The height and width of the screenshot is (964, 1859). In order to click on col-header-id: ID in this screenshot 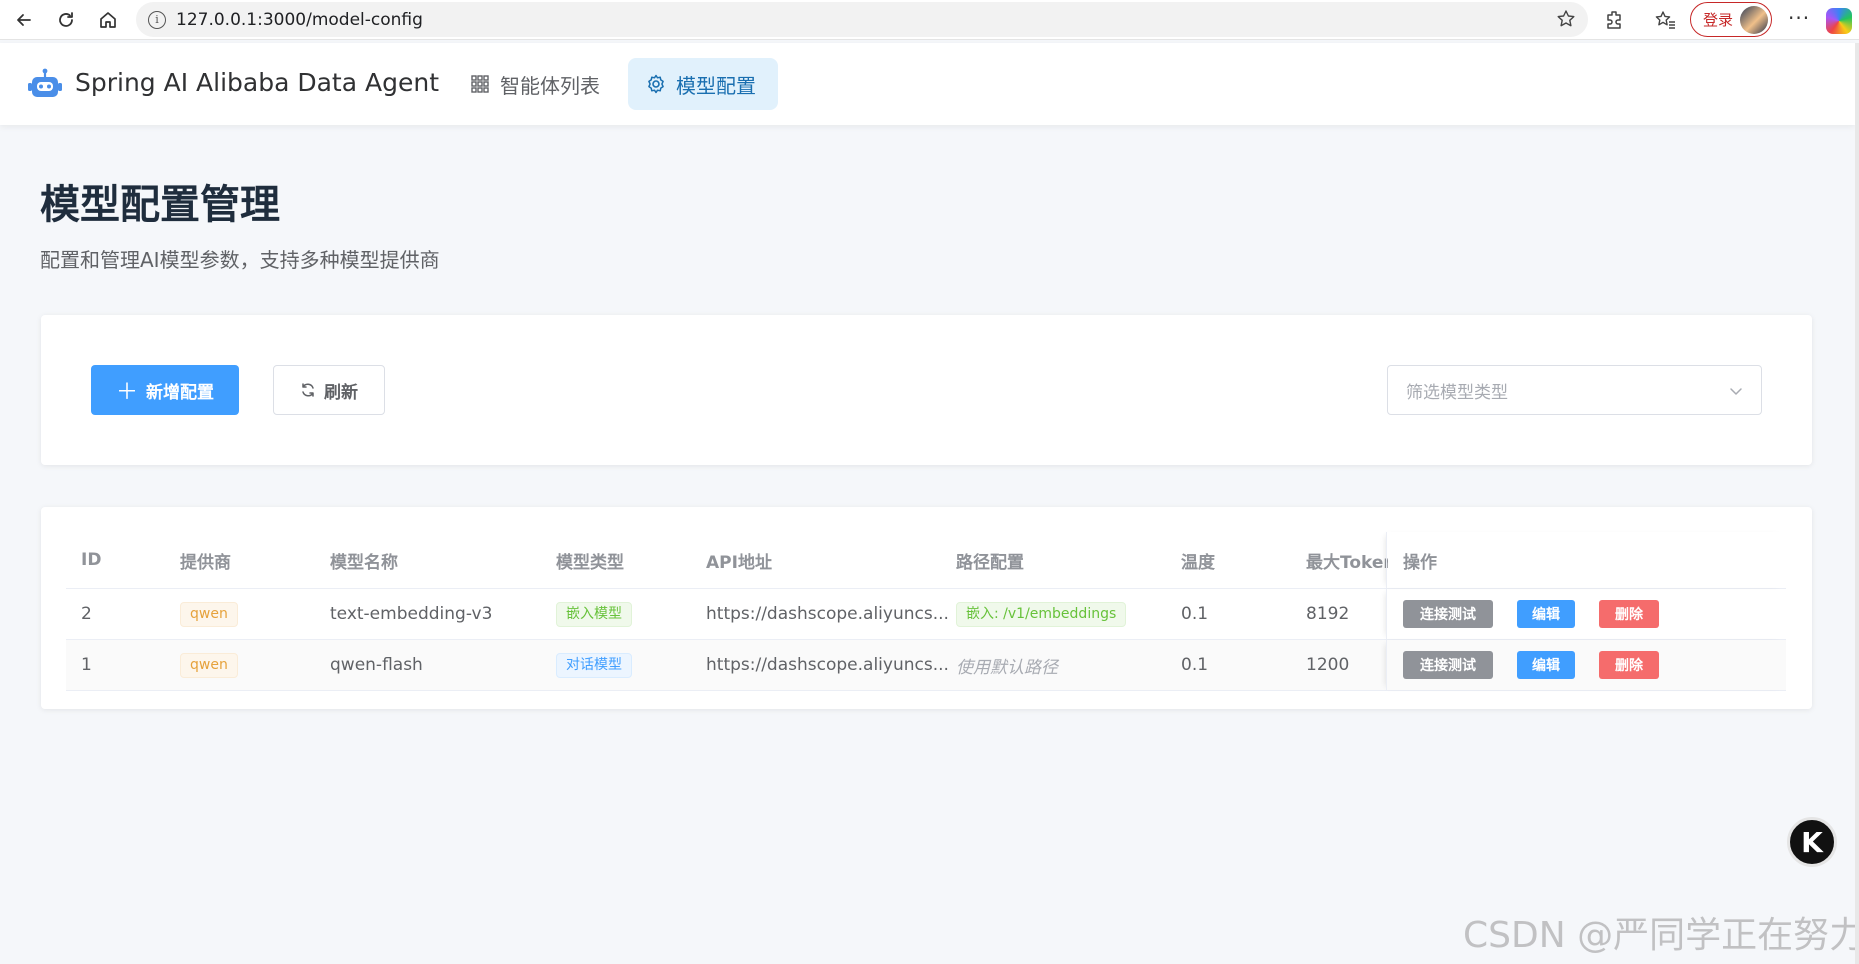, I will do `click(91, 560)`.